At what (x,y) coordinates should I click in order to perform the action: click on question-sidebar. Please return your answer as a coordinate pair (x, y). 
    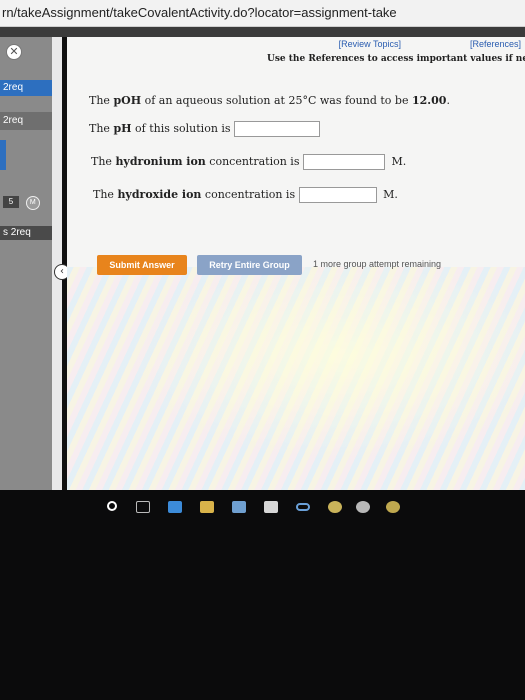
    Looking at the image, I should click on (26, 263).